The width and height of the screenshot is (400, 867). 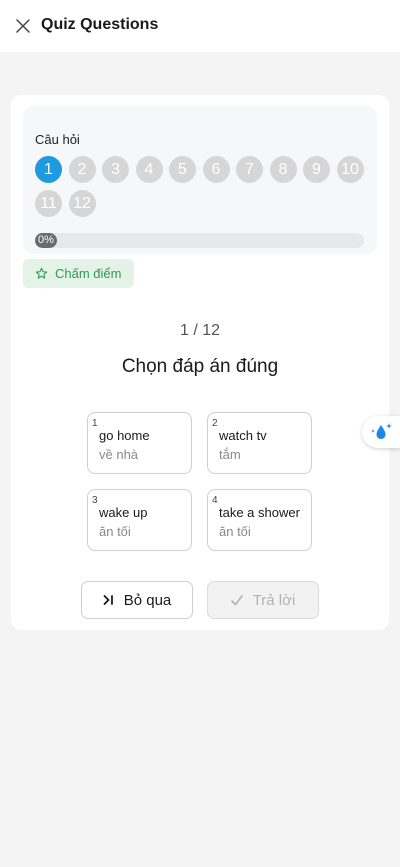 What do you see at coordinates (316, 169) in the screenshot?
I see `question-number-9: 9` at bounding box center [316, 169].